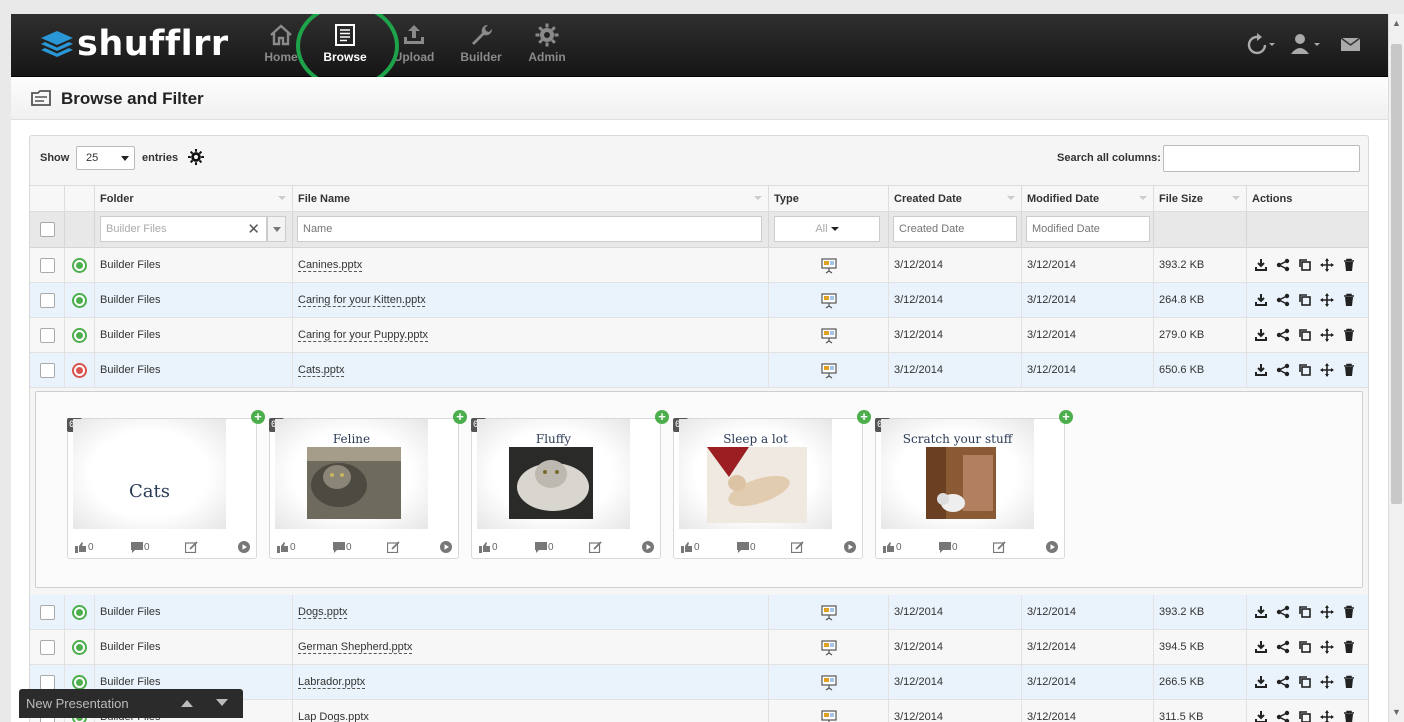 The image size is (1404, 722). What do you see at coordinates (772, 484) in the screenshot?
I see `slide-card: 04 Sleep a lot + 0 0` at bounding box center [772, 484].